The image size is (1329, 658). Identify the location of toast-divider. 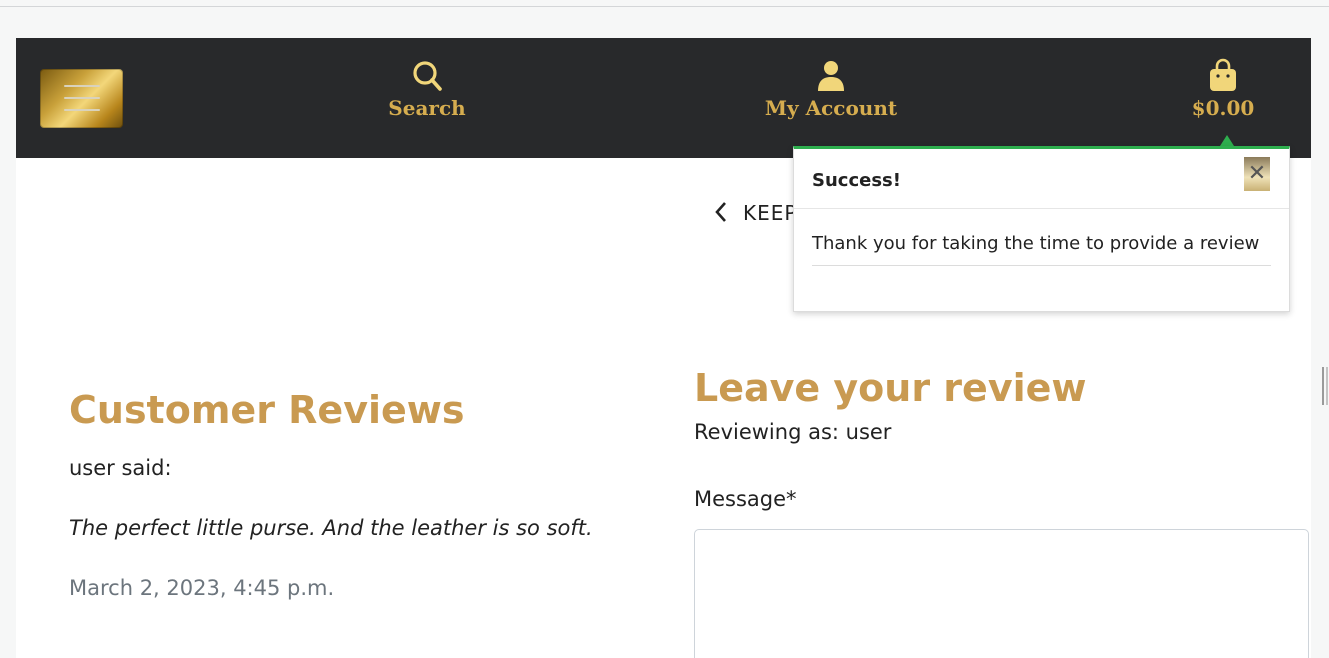
(1041, 265).